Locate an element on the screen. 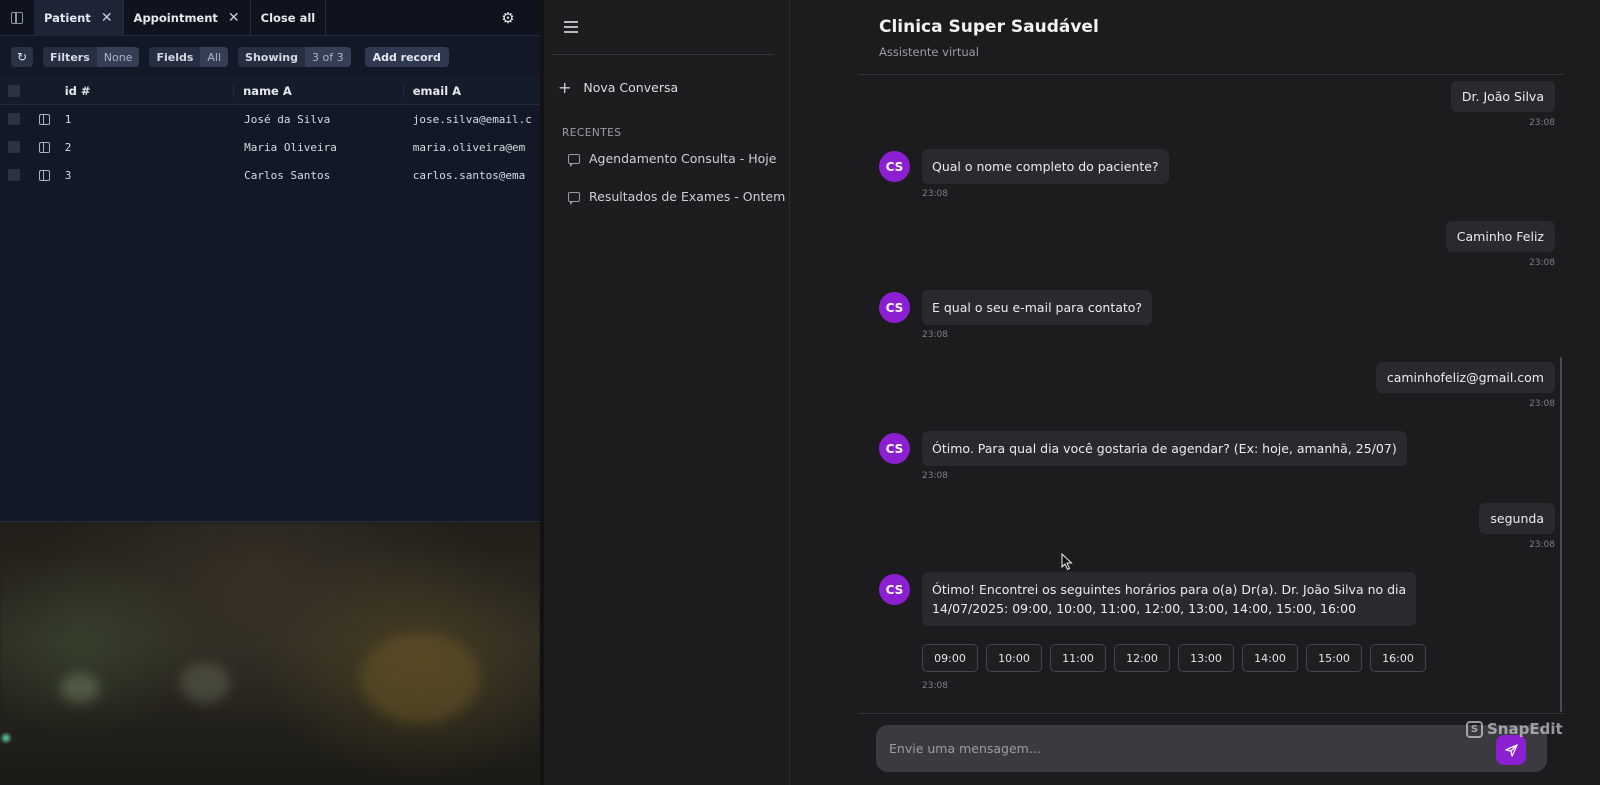 The image size is (1600, 785). time-slot-button: 16:00 is located at coordinates (1398, 658).